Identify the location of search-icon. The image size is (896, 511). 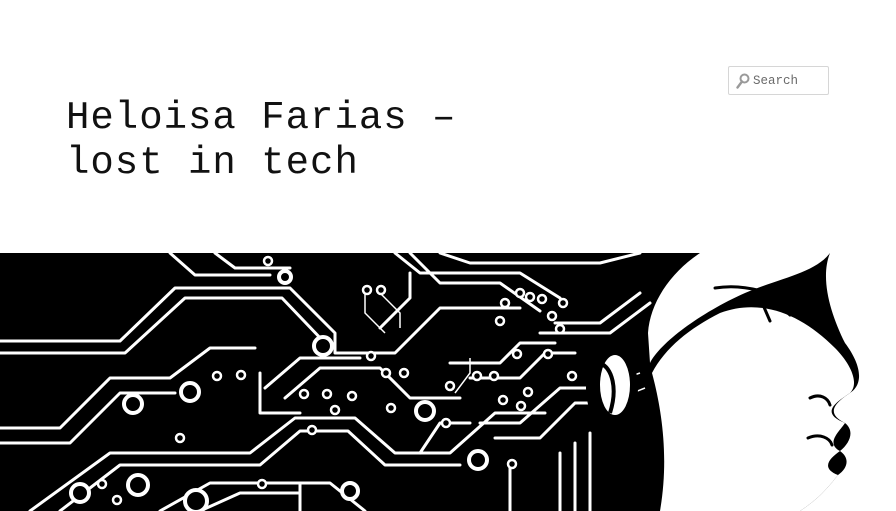
(743, 81).